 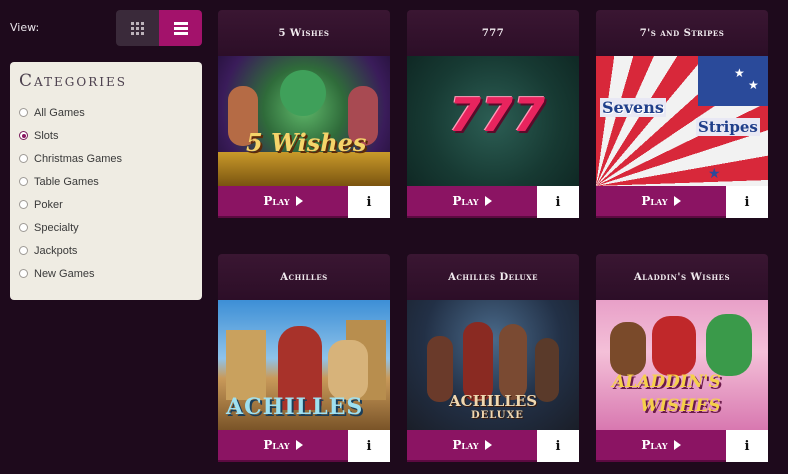 I want to click on game-thumbnail: ACHILLES, so click(x=304, y=365).